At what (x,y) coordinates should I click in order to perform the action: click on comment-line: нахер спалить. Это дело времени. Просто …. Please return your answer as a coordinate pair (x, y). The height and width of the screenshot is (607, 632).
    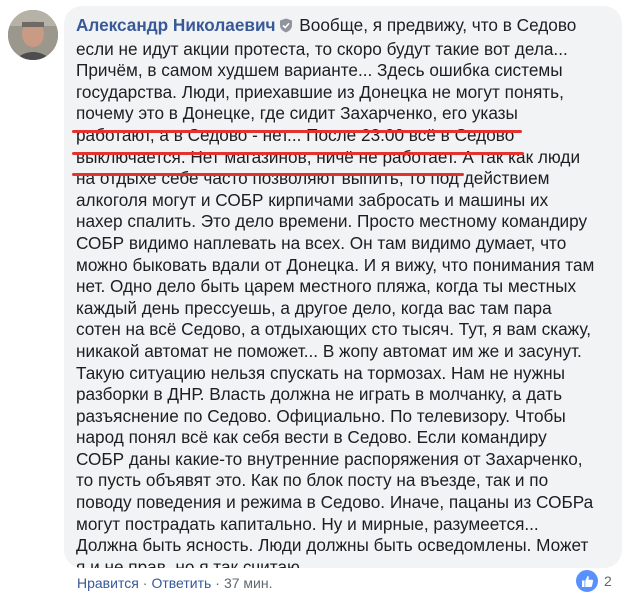
    Looking at the image, I should click on (332, 221).